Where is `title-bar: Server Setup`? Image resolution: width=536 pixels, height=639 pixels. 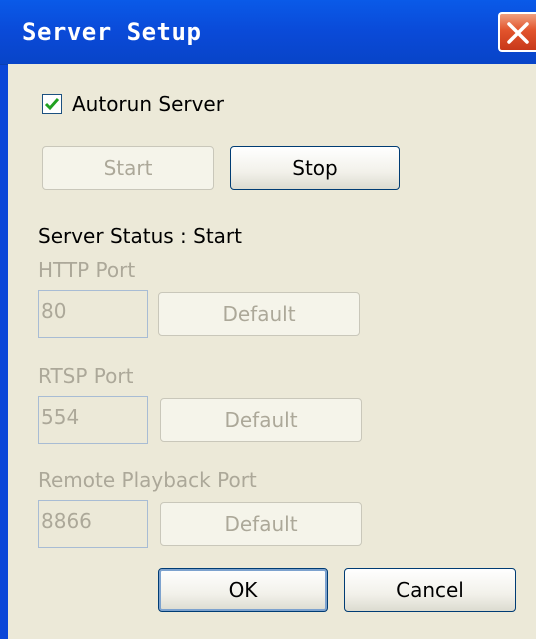 title-bar: Server Setup is located at coordinates (268, 32).